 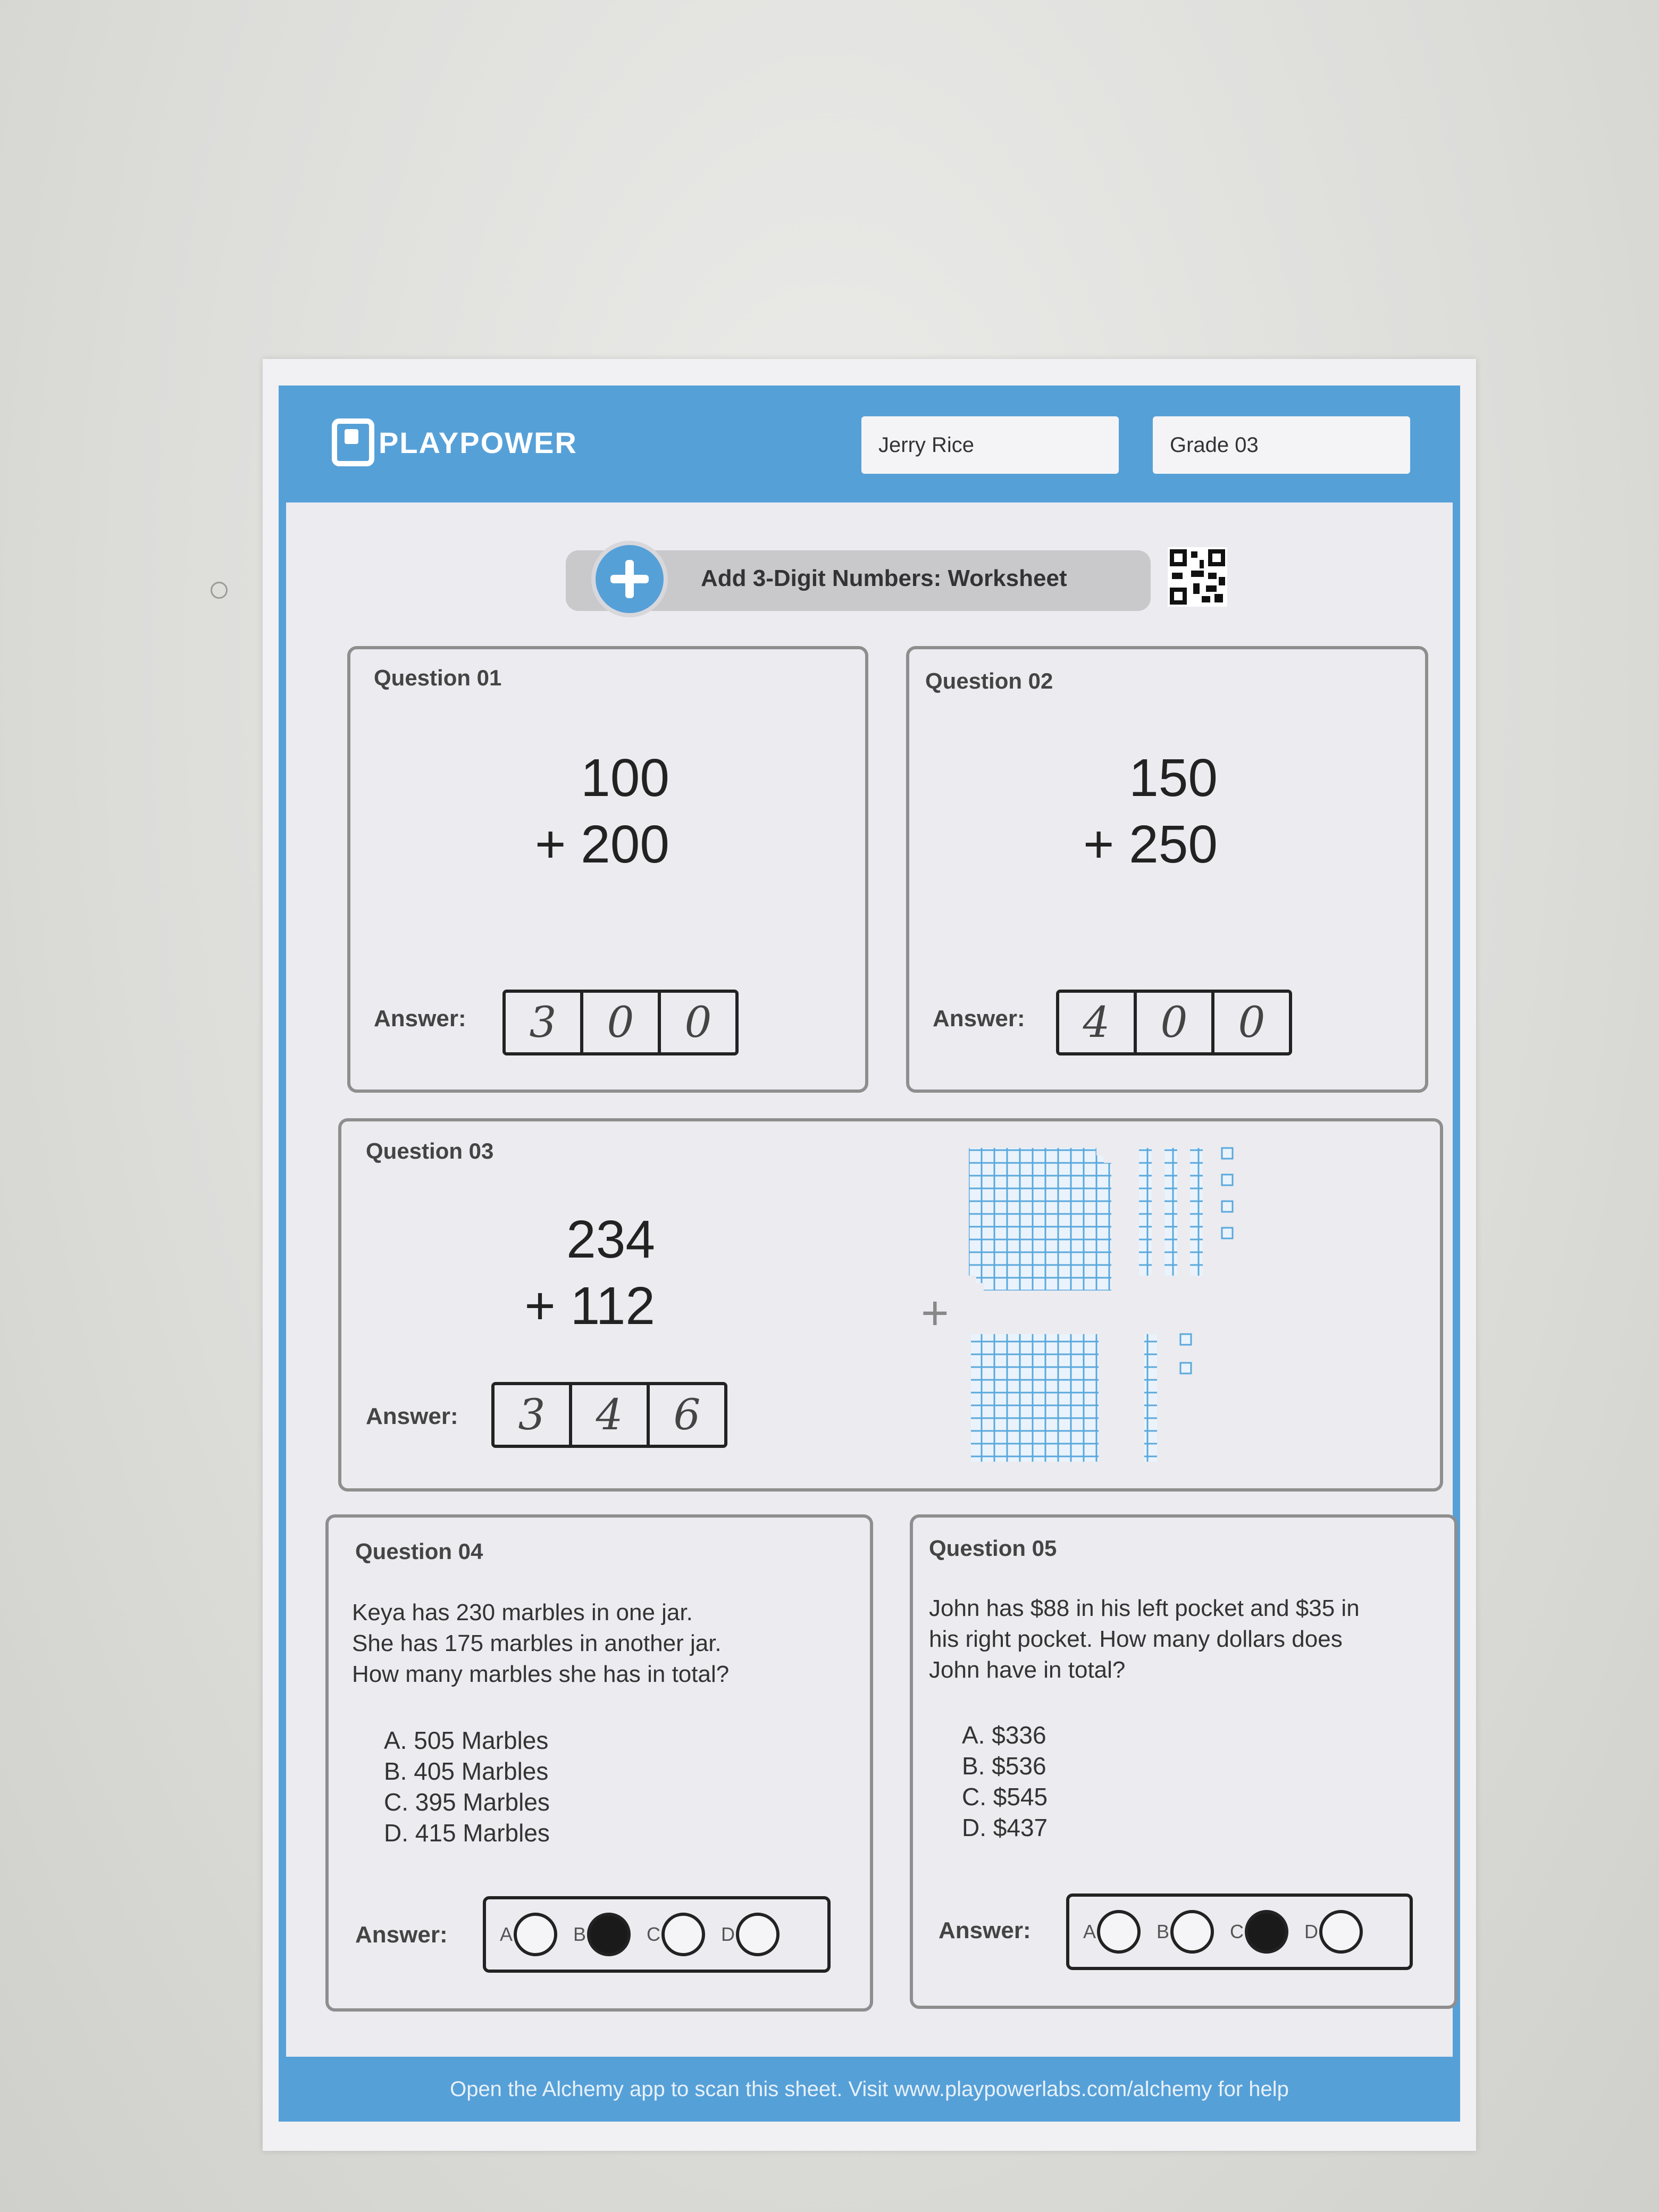 I want to click on question-04-answer-bubbles: A B C D, so click(x=657, y=1934).